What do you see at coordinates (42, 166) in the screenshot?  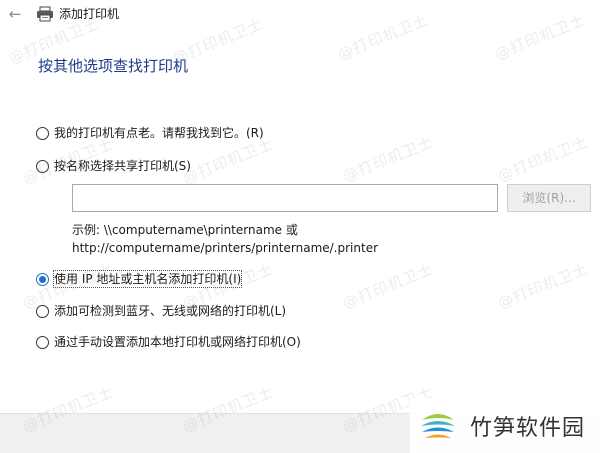 I see `radio-shared-printer` at bounding box center [42, 166].